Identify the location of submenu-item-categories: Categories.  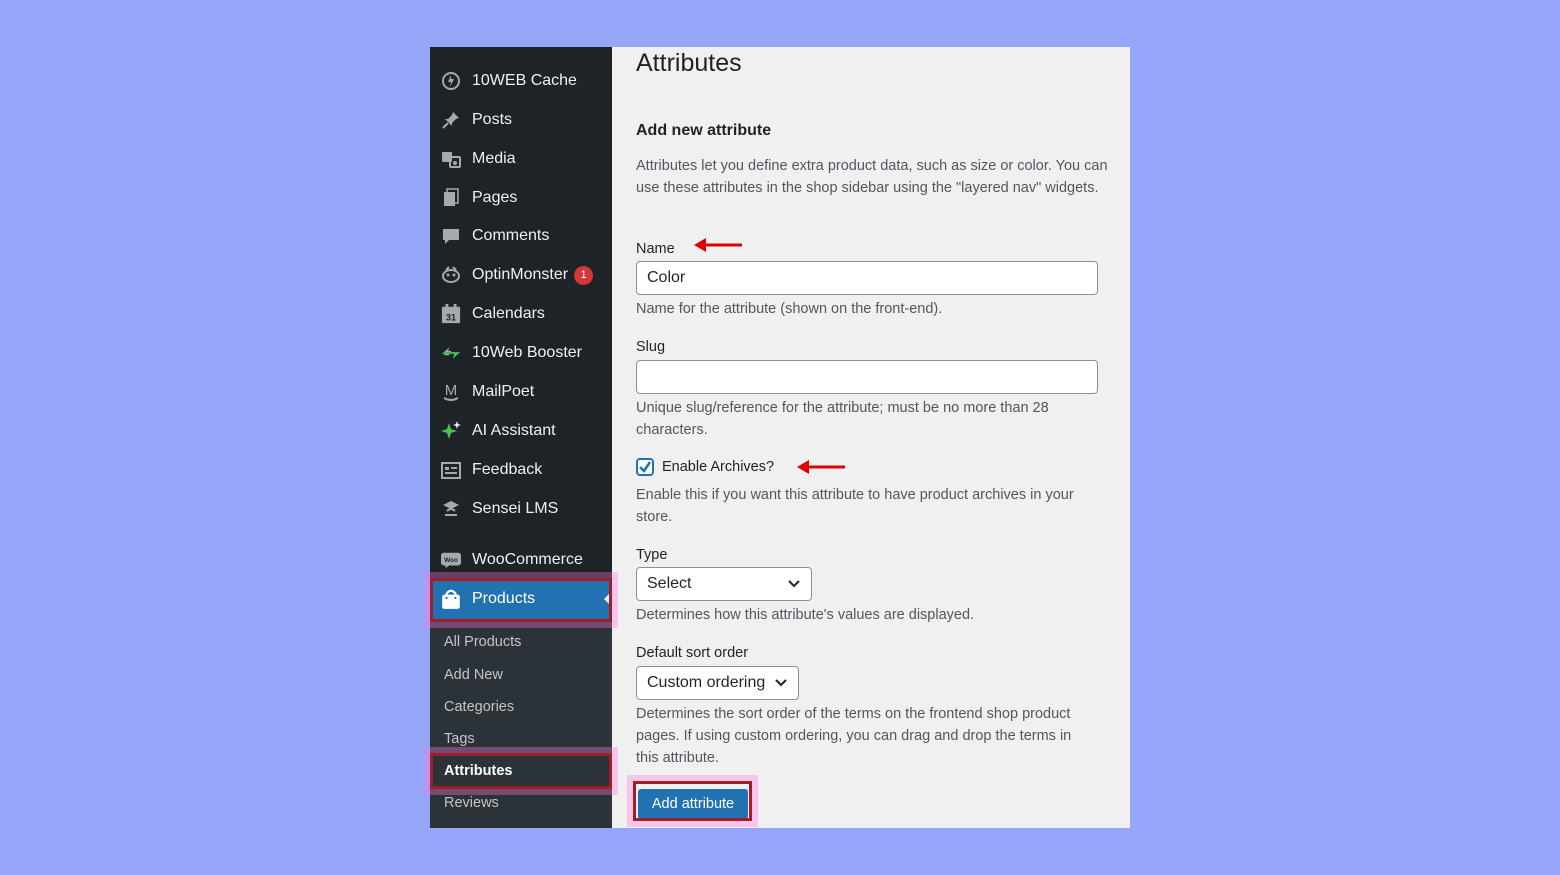
(479, 707).